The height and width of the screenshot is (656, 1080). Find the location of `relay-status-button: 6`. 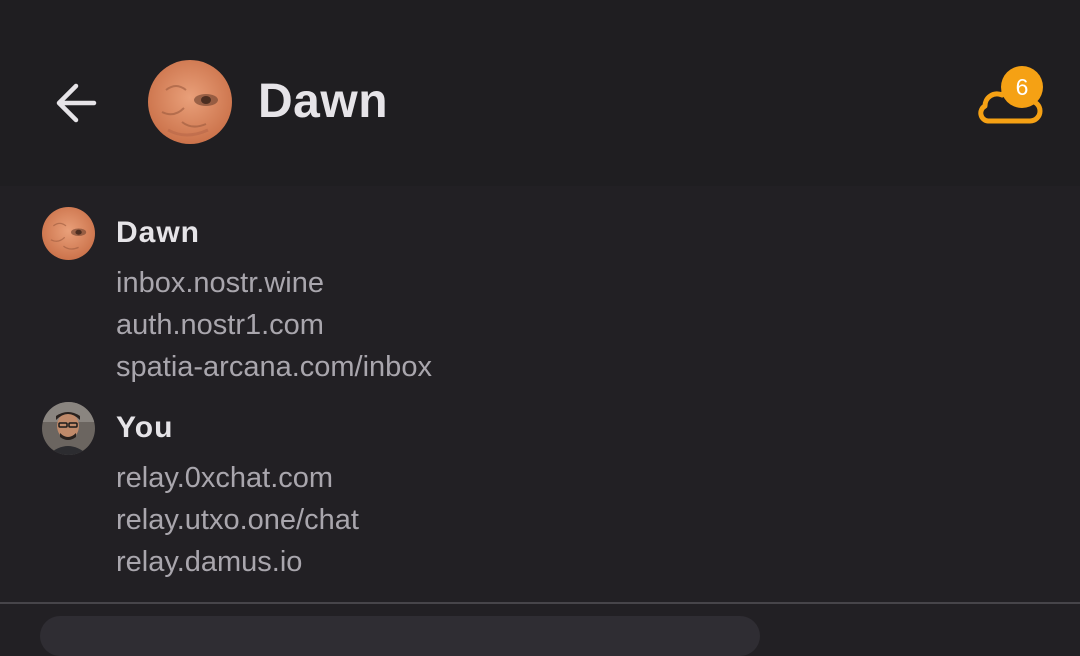

relay-status-button: 6 is located at coordinates (1008, 98).